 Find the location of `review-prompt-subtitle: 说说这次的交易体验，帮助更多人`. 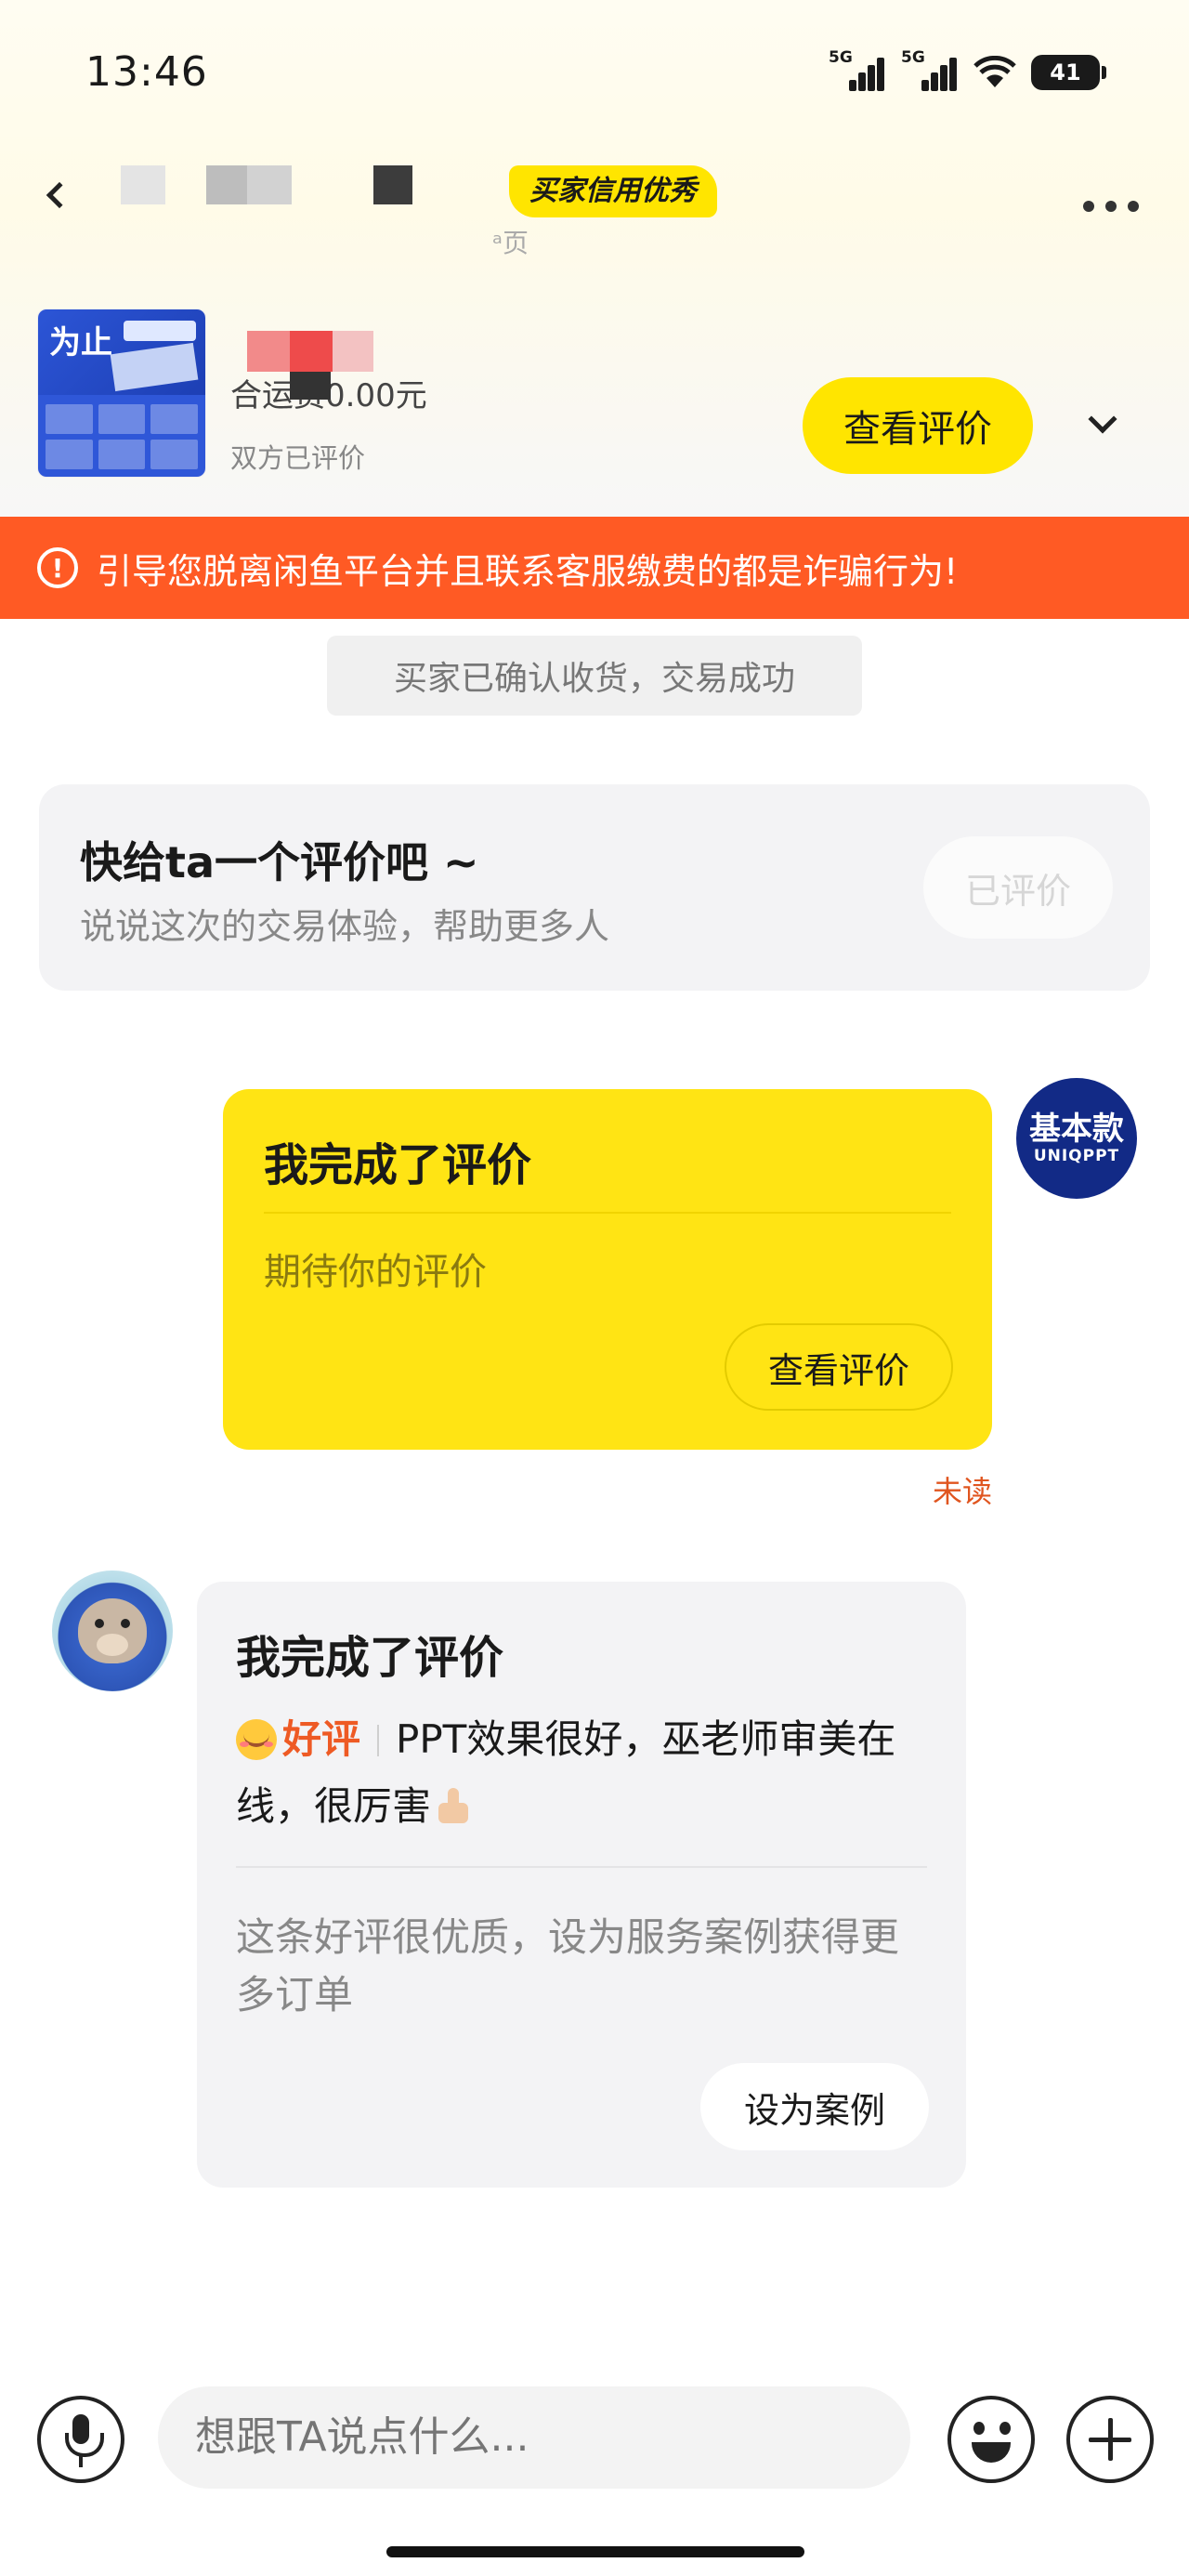

review-prompt-subtitle: 说说这次的交易体验，帮助更多人 is located at coordinates (345, 926).